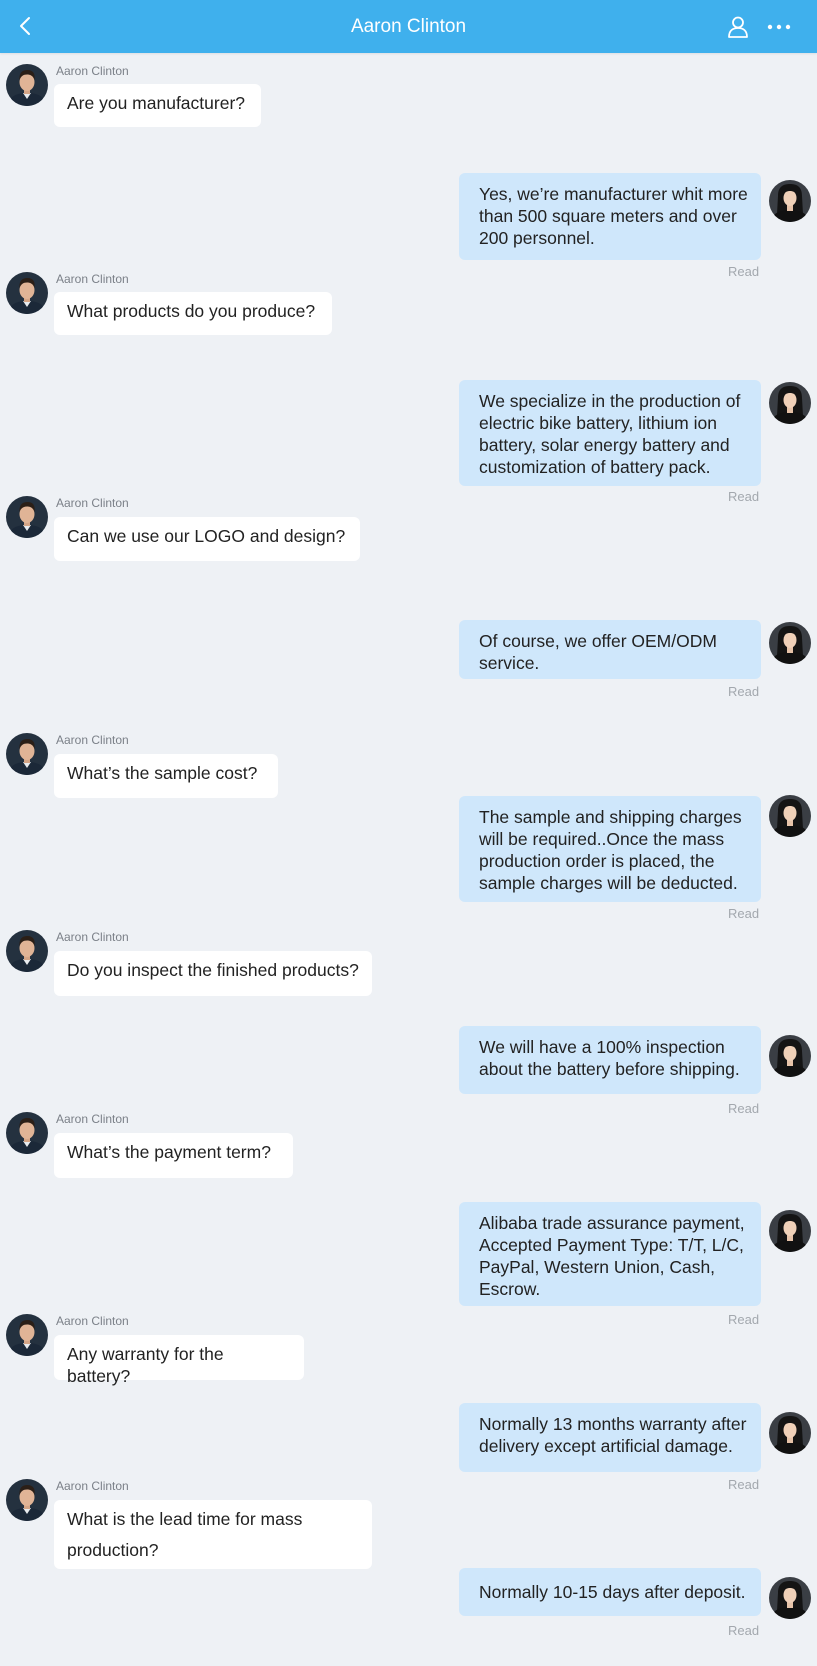 The image size is (817, 1666). I want to click on message-bubble: Of course, we offer OEM/ODM service., so click(610, 649).